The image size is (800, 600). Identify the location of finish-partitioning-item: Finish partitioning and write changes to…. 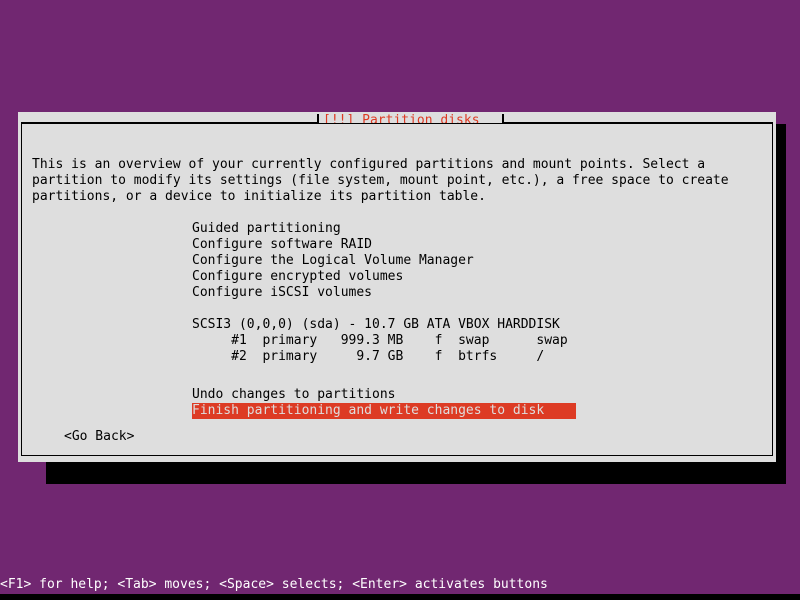
(384, 411).